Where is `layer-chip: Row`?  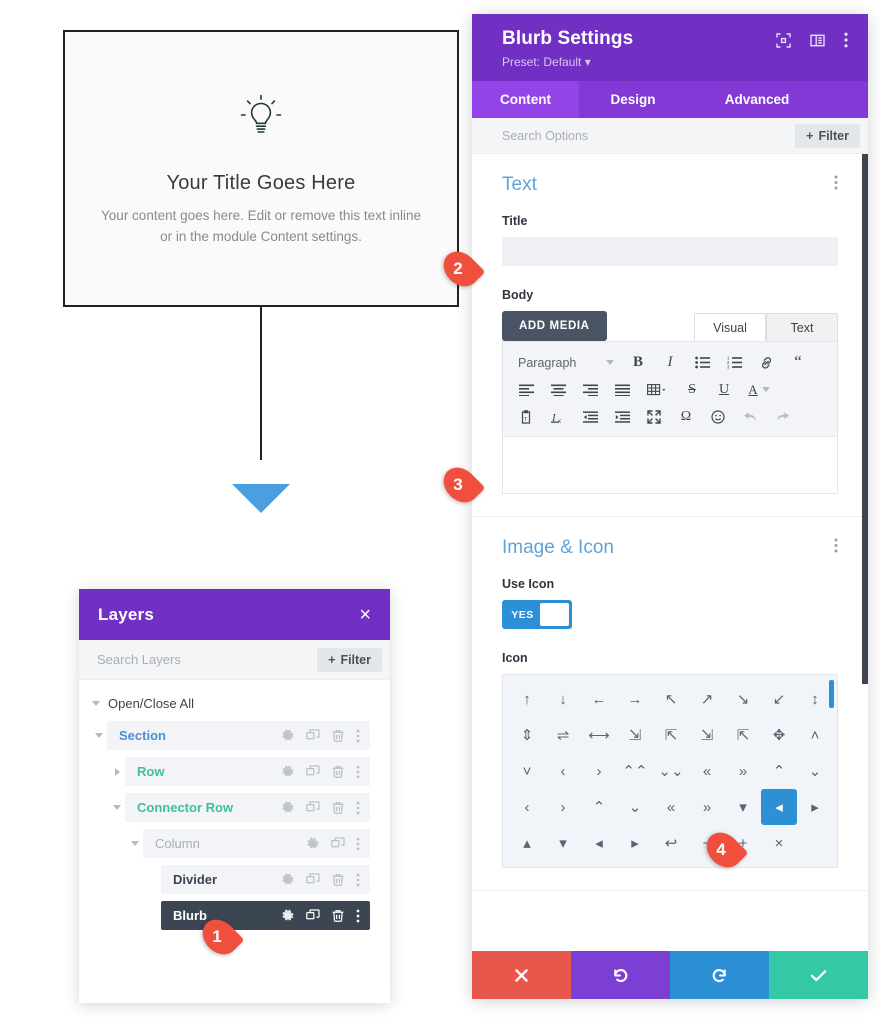 layer-chip: Row is located at coordinates (247, 771).